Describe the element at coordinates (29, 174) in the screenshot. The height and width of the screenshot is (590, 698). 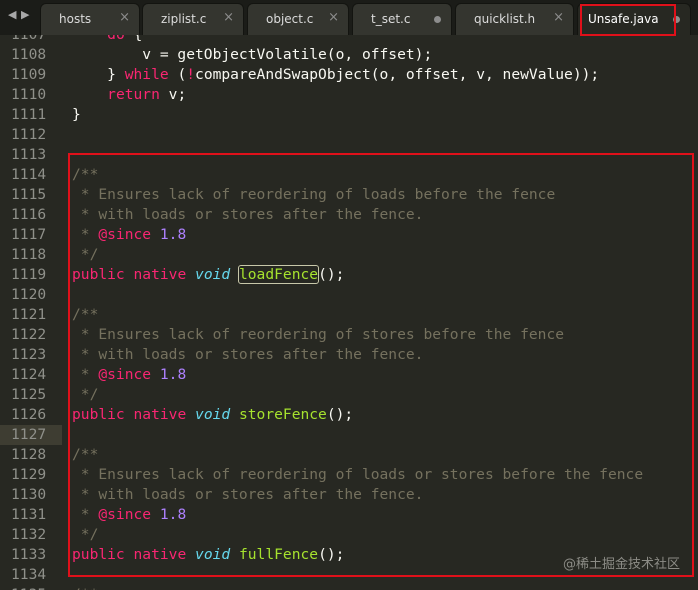
I see `line-number: 1114` at that location.